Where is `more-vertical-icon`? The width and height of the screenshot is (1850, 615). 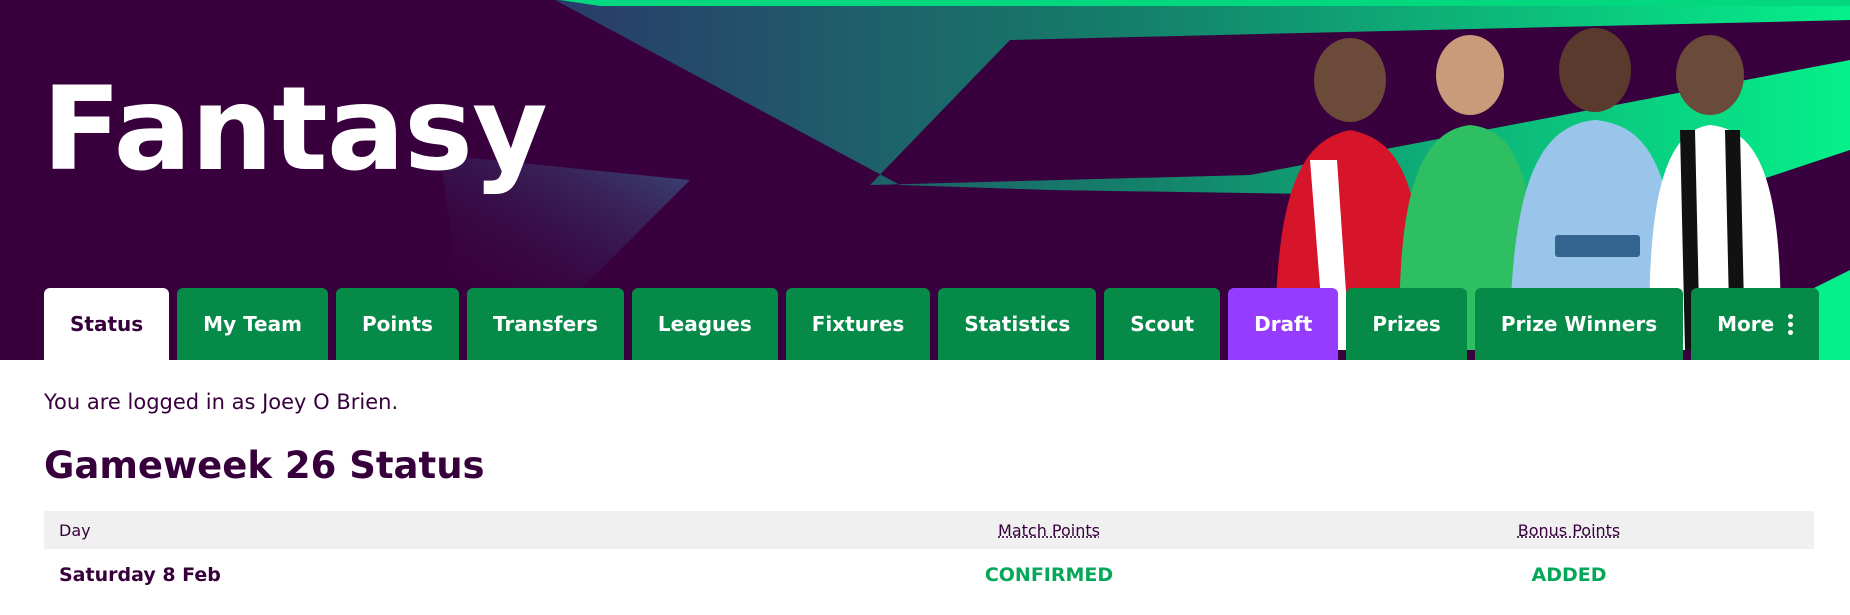 more-vertical-icon is located at coordinates (1791, 324).